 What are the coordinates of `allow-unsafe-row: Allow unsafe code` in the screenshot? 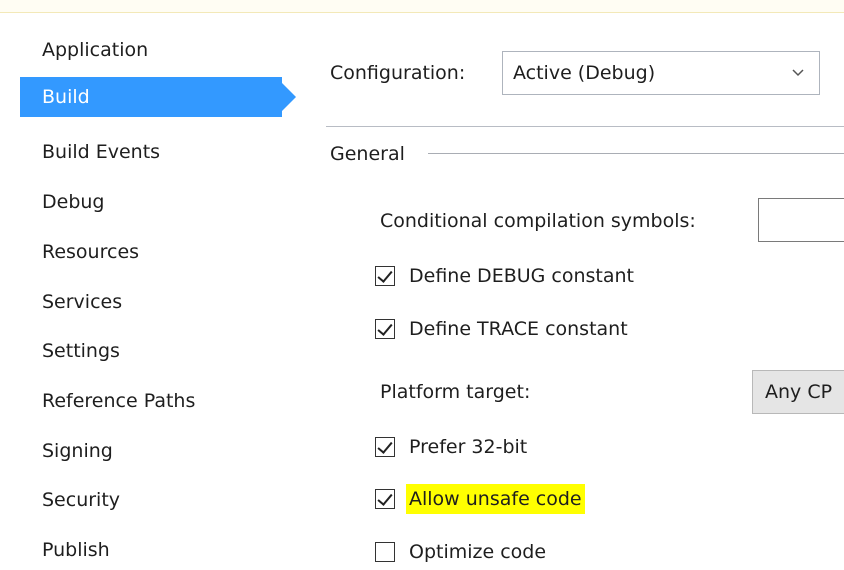 It's located at (480, 499).